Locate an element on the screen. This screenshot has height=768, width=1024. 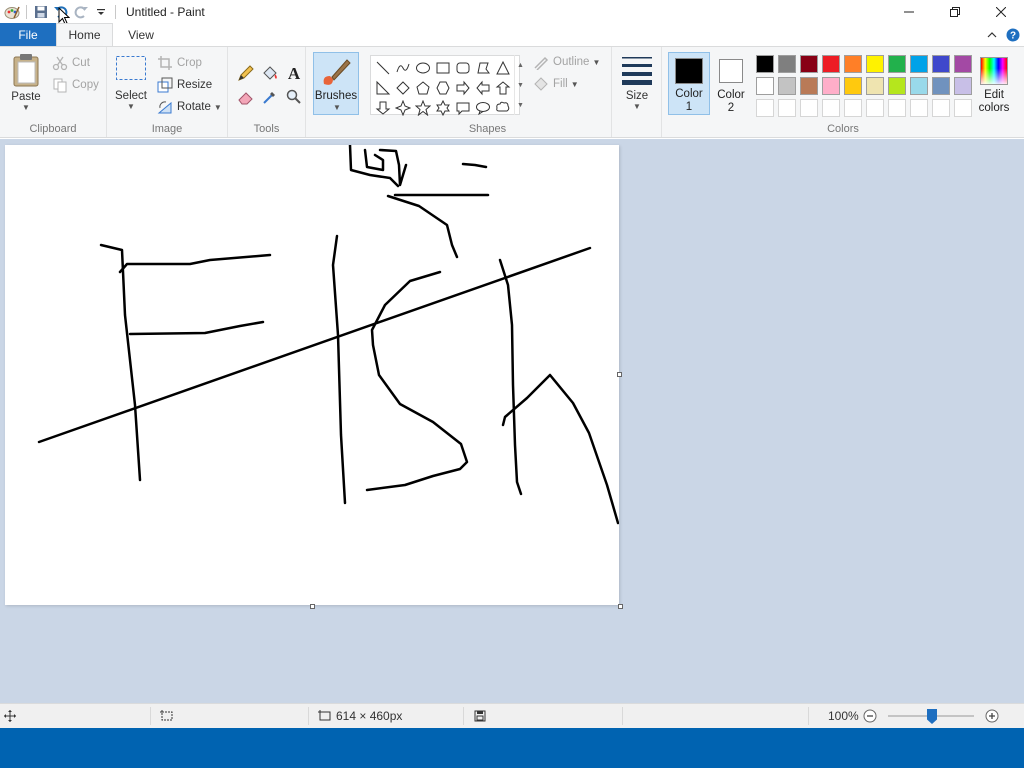
fill-icon is located at coordinates (270, 73).